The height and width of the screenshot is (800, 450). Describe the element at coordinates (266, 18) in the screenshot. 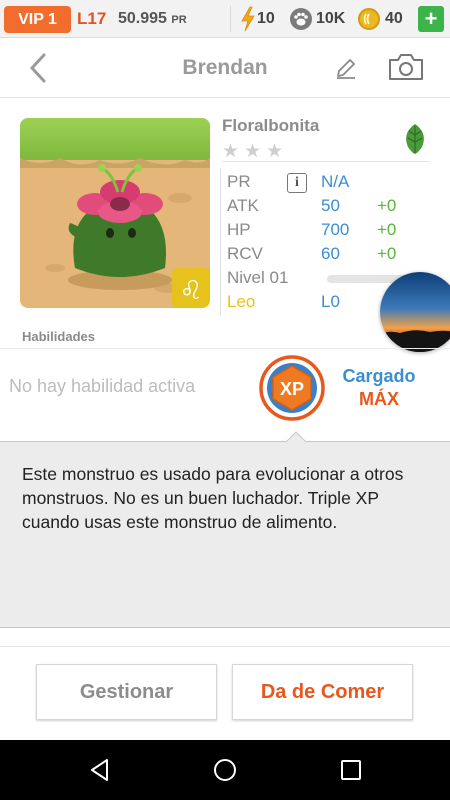

I see `energy-count: 10` at that location.